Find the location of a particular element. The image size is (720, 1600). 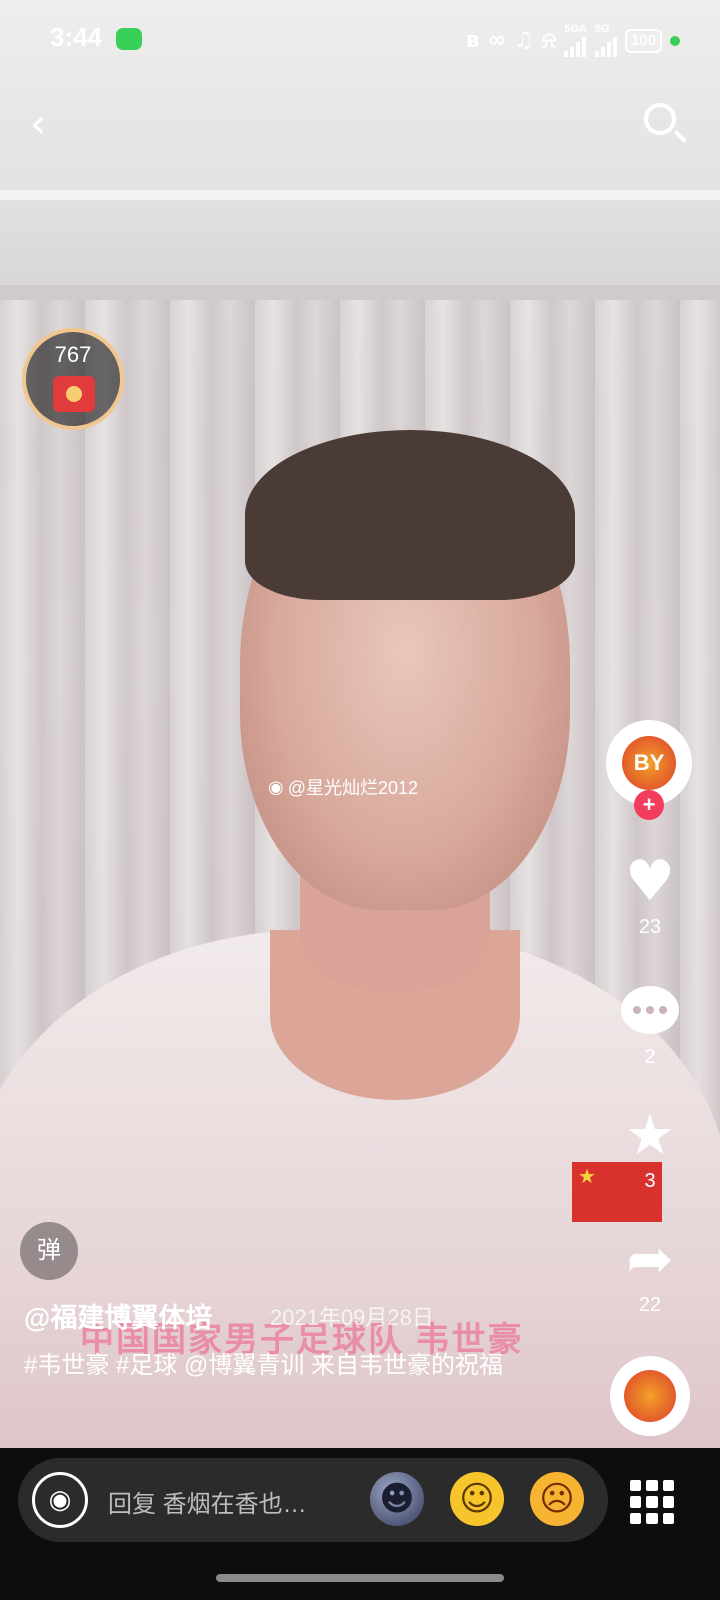

network-5g: 5G is located at coordinates (605, 40).